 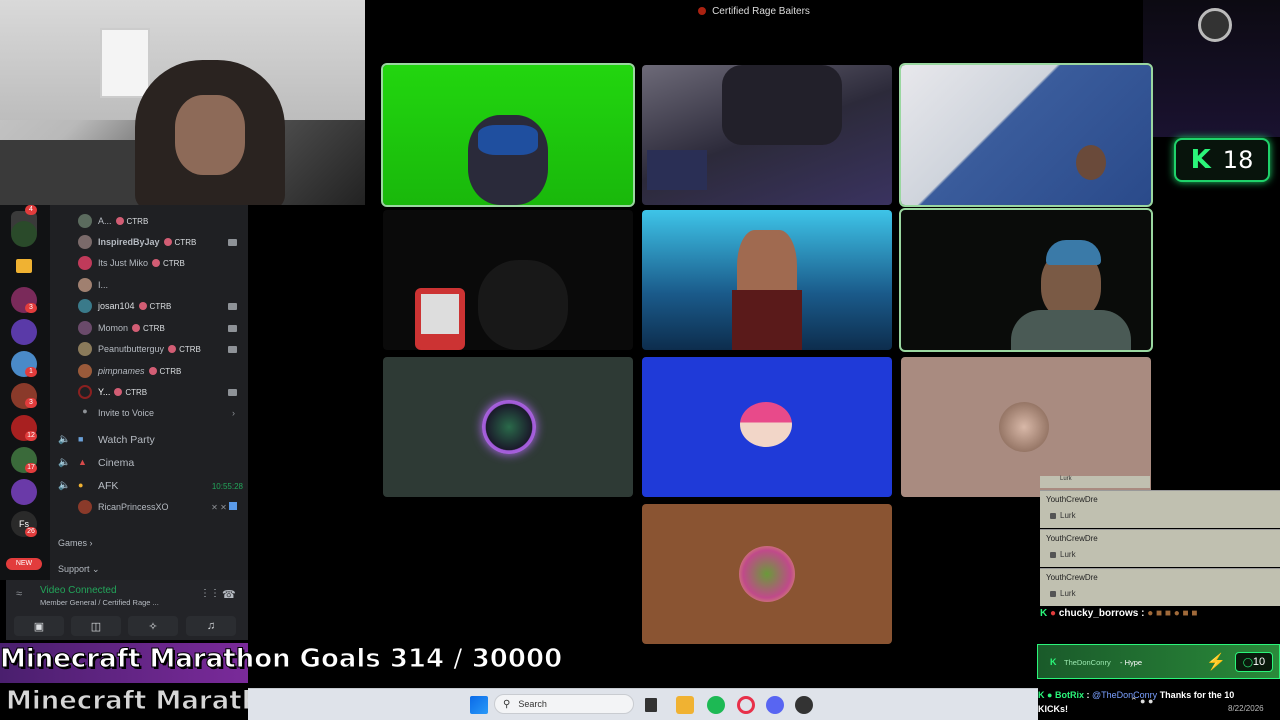 What do you see at coordinates (160, 392) in the screenshot?
I see `voice-member: Y... CTRB` at bounding box center [160, 392].